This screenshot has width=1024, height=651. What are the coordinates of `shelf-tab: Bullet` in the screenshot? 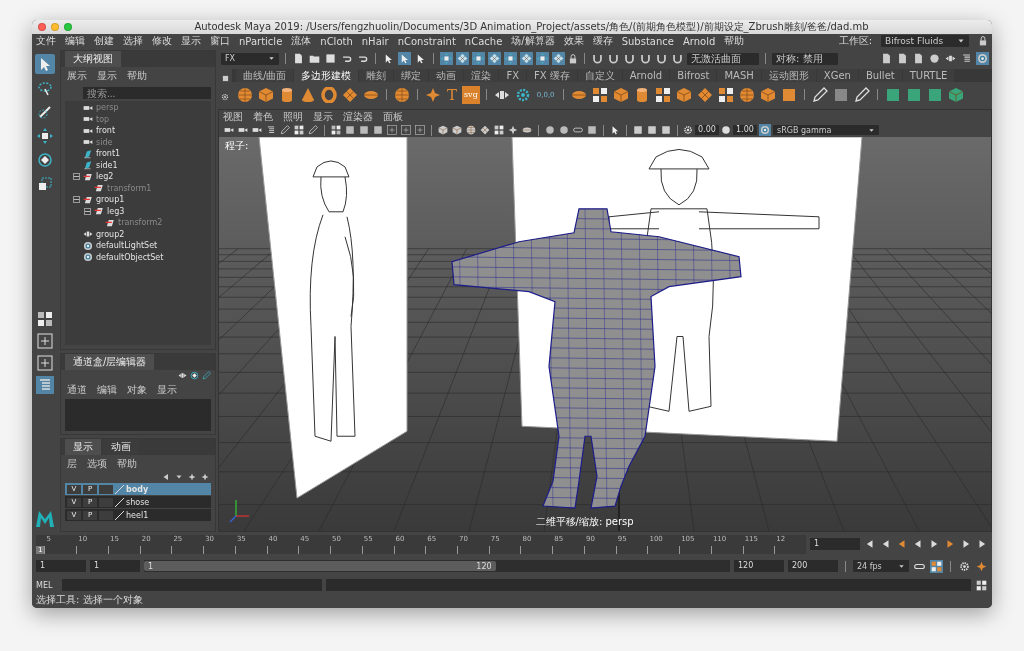 It's located at (880, 75).